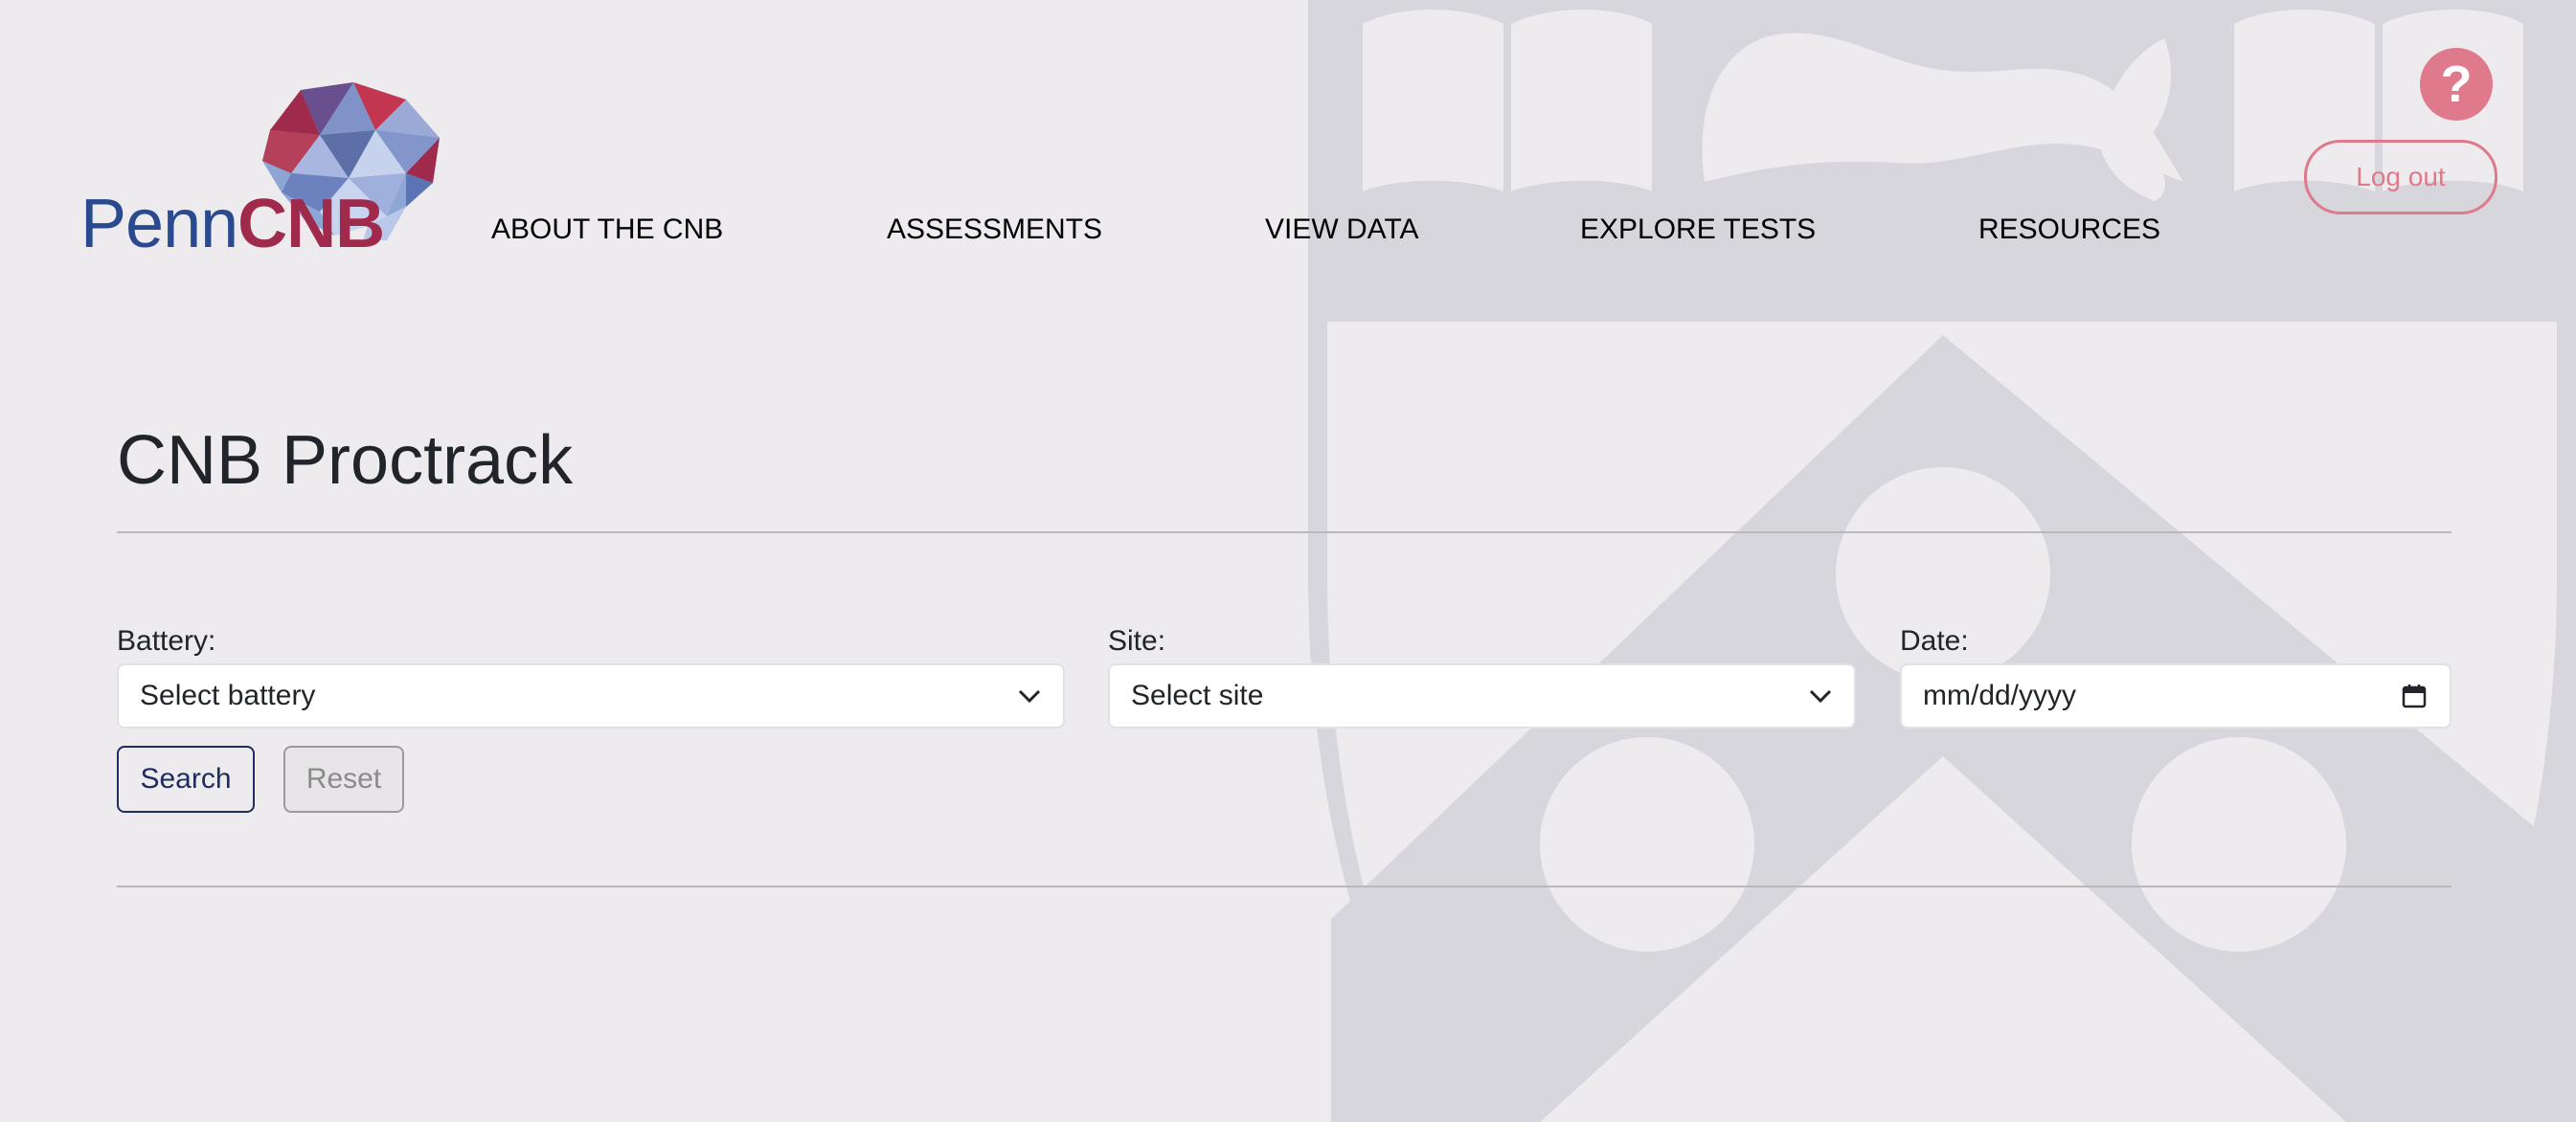  I want to click on logo-wordmark: PennCNB, so click(232, 224).